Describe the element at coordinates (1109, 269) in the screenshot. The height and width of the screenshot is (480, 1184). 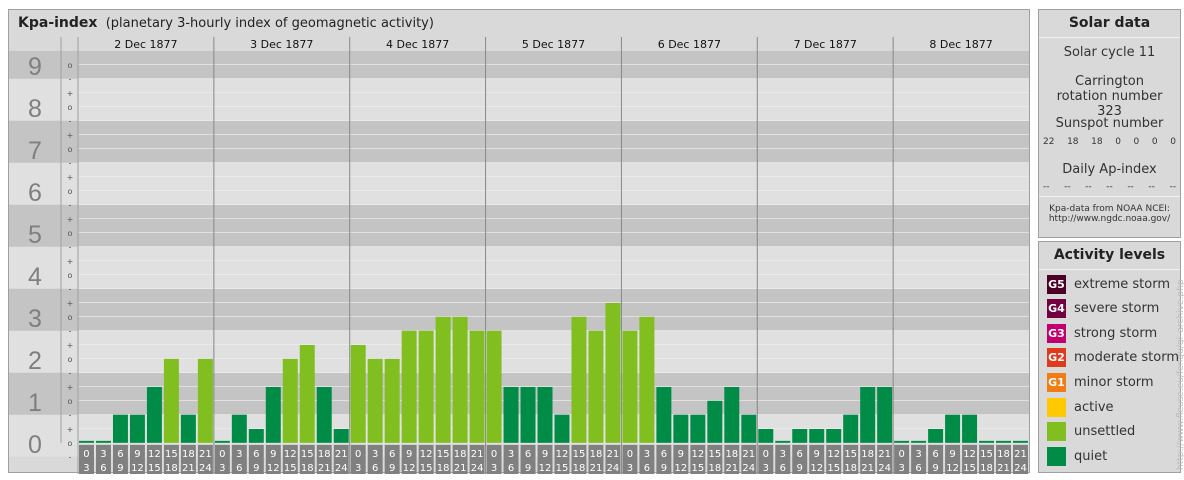
I see `divider` at that location.